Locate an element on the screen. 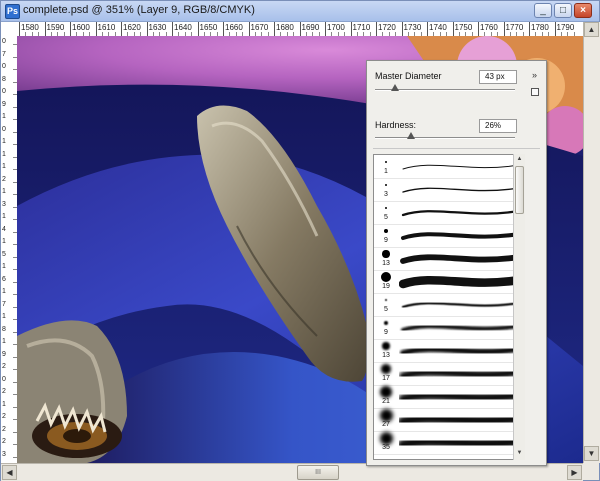 The width and height of the screenshot is (600, 481). brush-preset-item: 35 is located at coordinates (449, 443).